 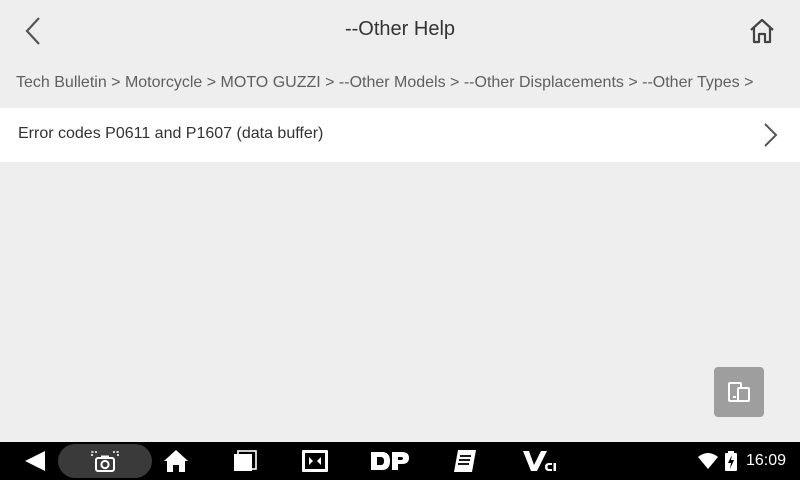 I want to click on nav-vci-button, so click(x=540, y=461).